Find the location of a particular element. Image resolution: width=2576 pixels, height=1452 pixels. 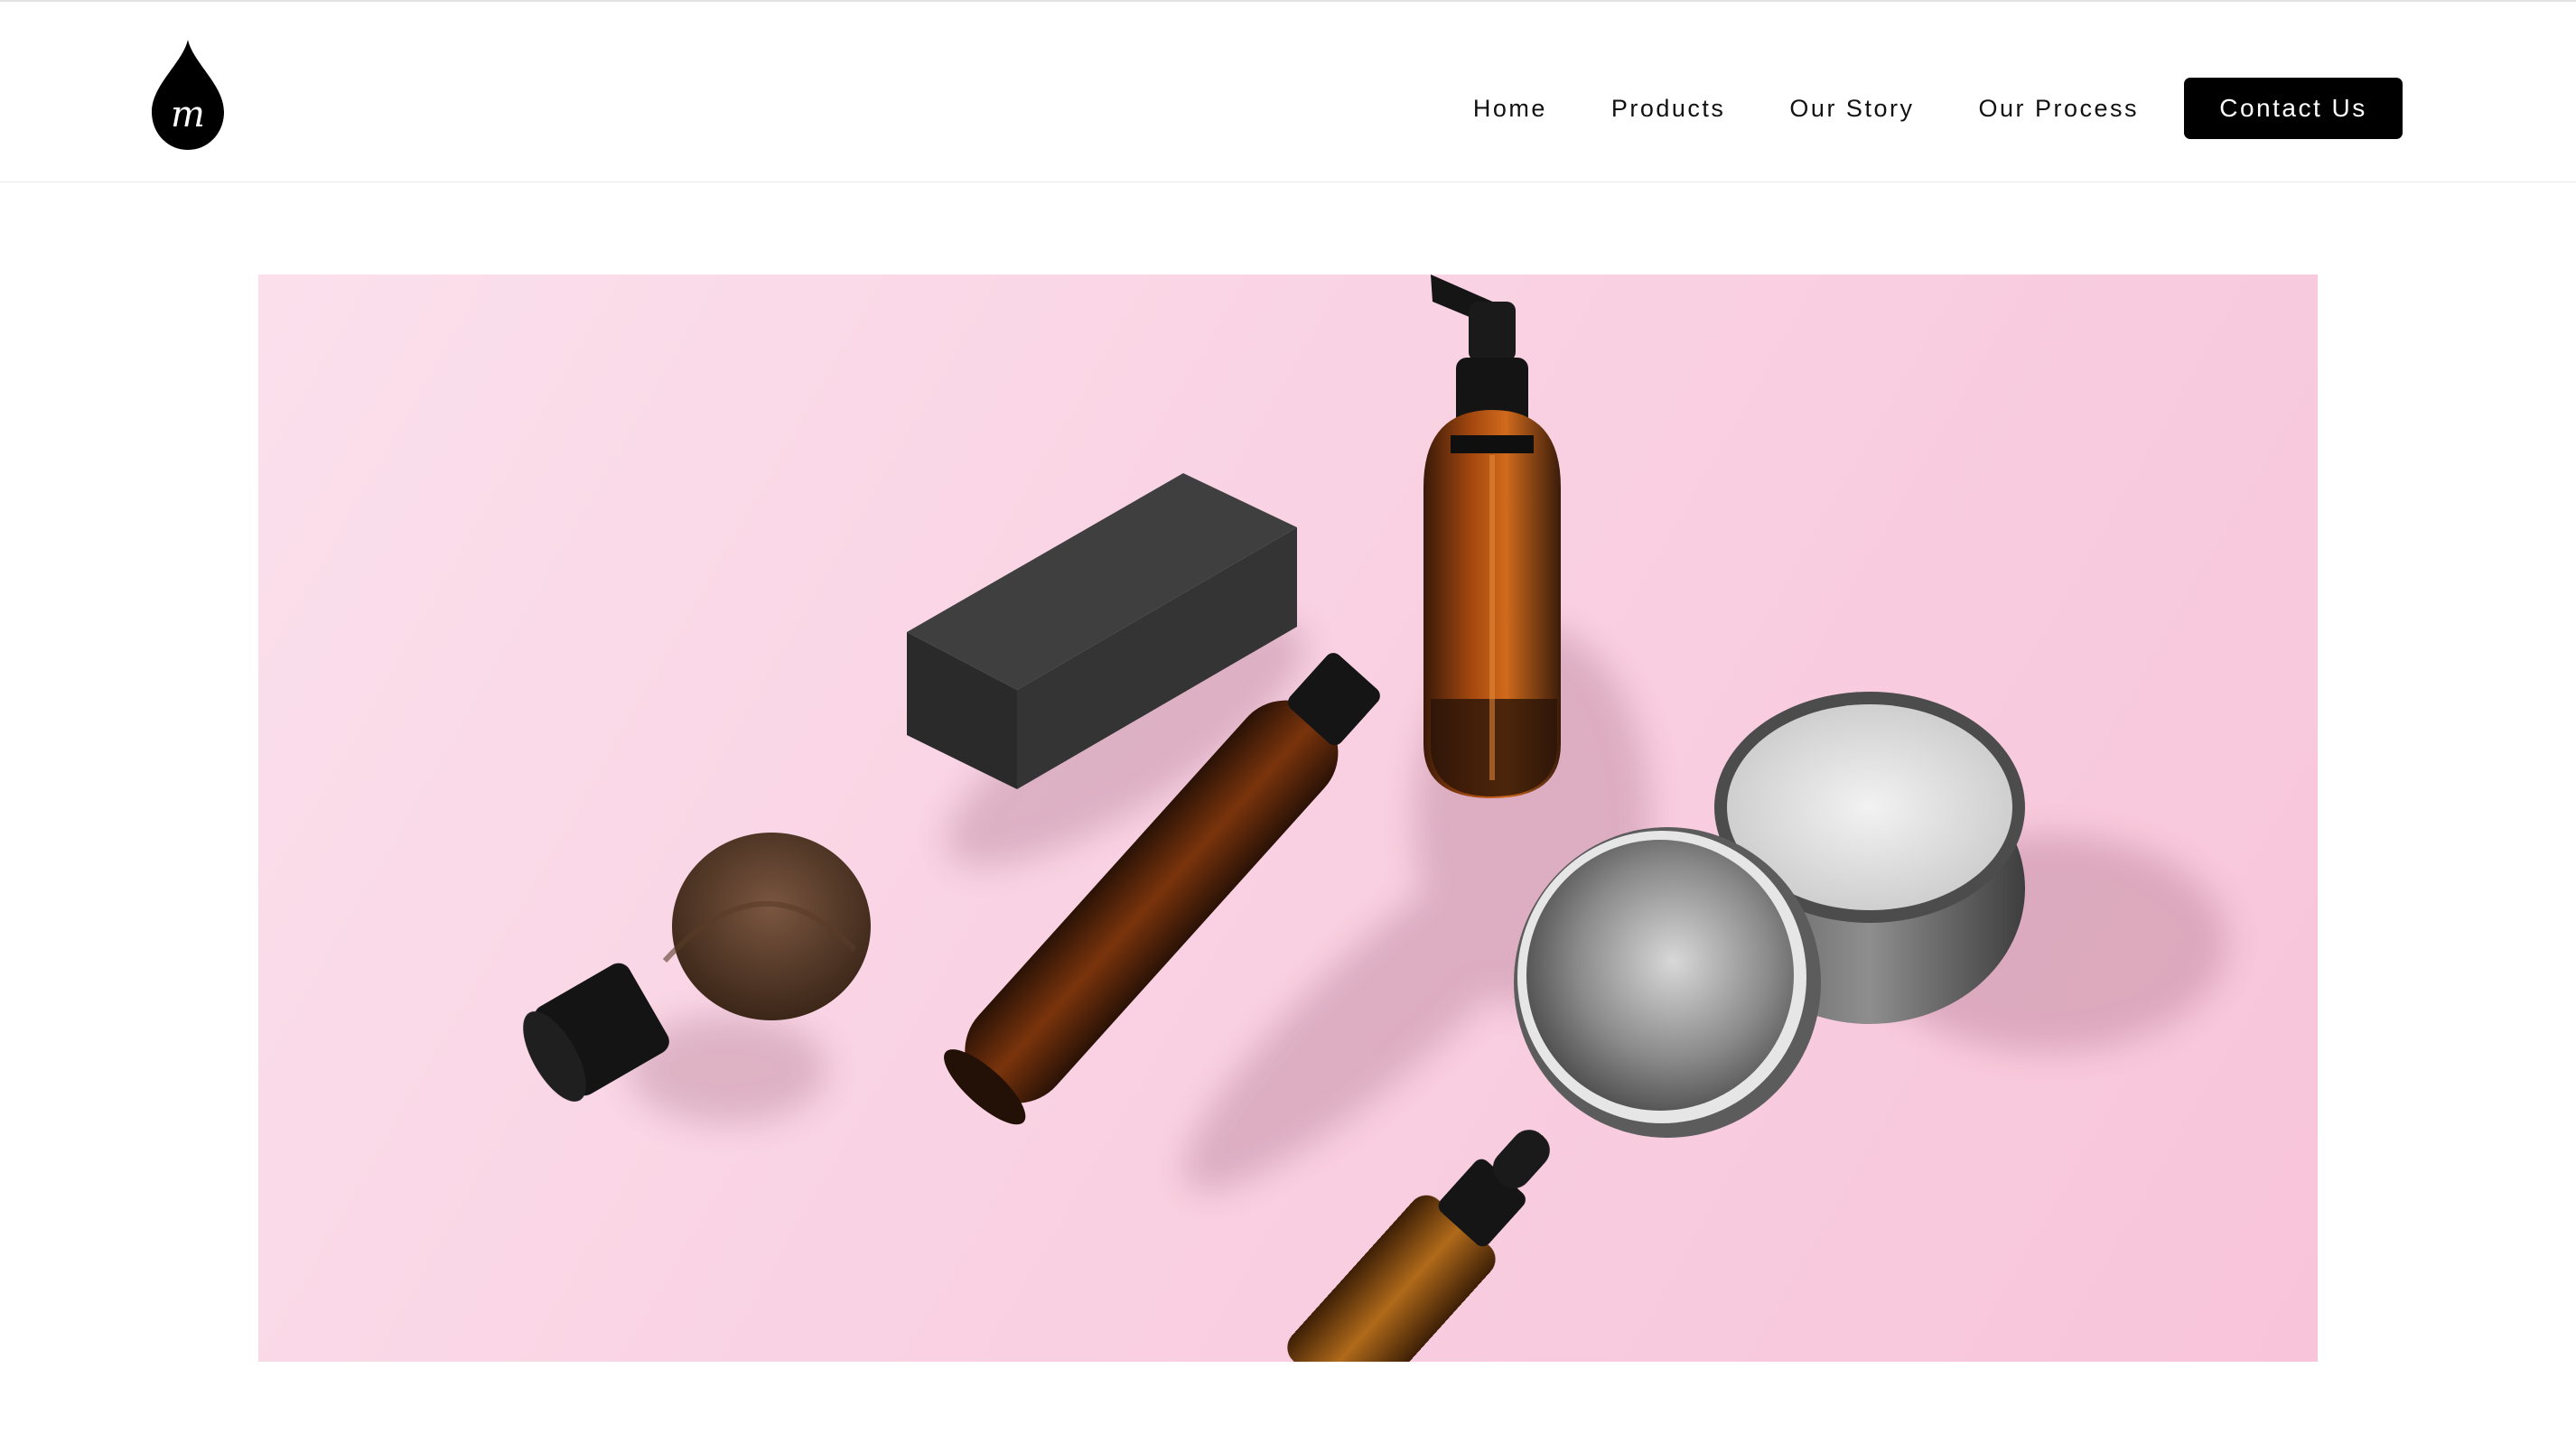

drop-logo-icon: m is located at coordinates (188, 95).